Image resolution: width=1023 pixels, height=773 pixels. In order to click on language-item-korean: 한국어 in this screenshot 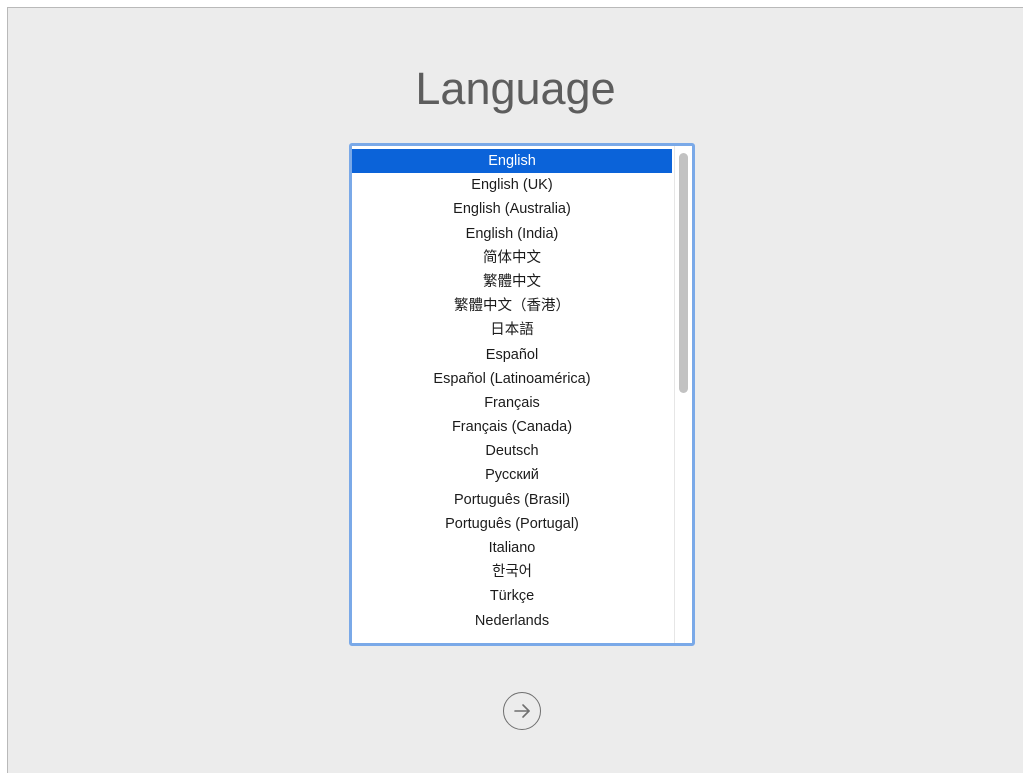, I will do `click(512, 572)`.